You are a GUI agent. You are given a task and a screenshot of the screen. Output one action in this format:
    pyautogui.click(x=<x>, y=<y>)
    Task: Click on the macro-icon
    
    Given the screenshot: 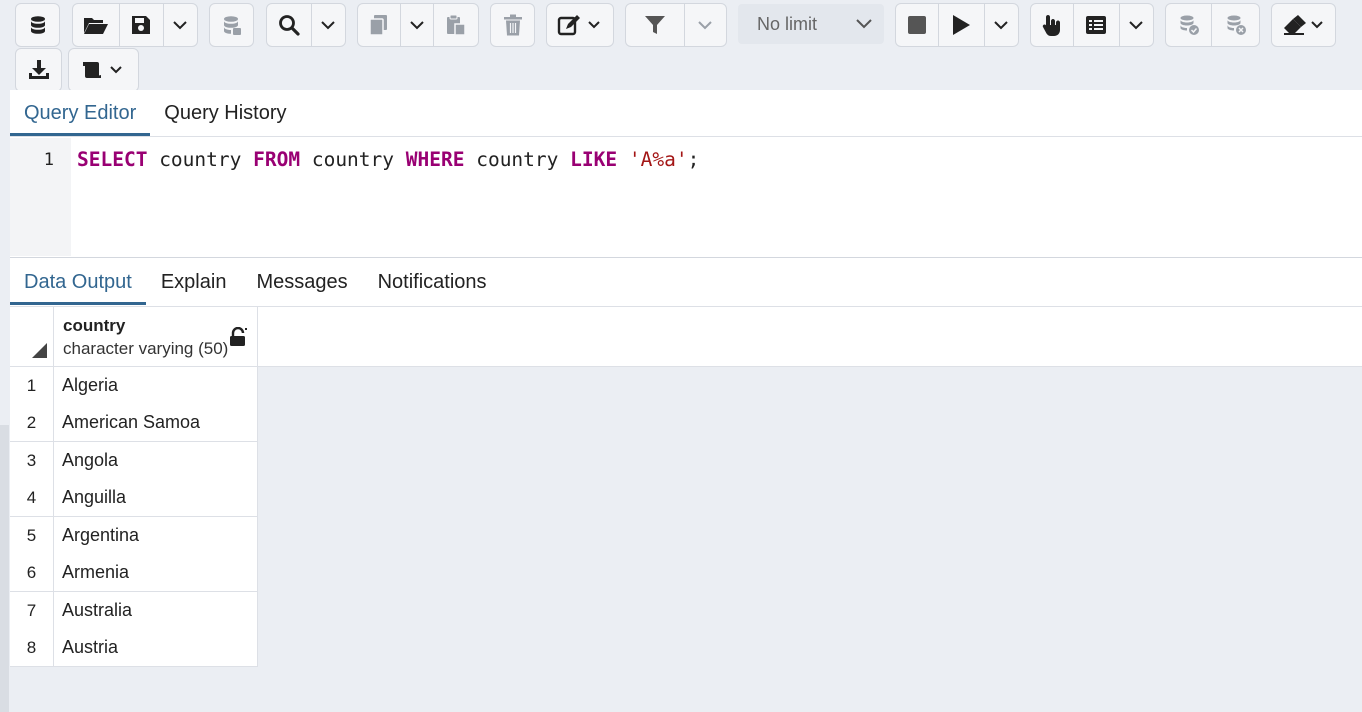 What is the action you would take?
    pyautogui.click(x=103, y=70)
    